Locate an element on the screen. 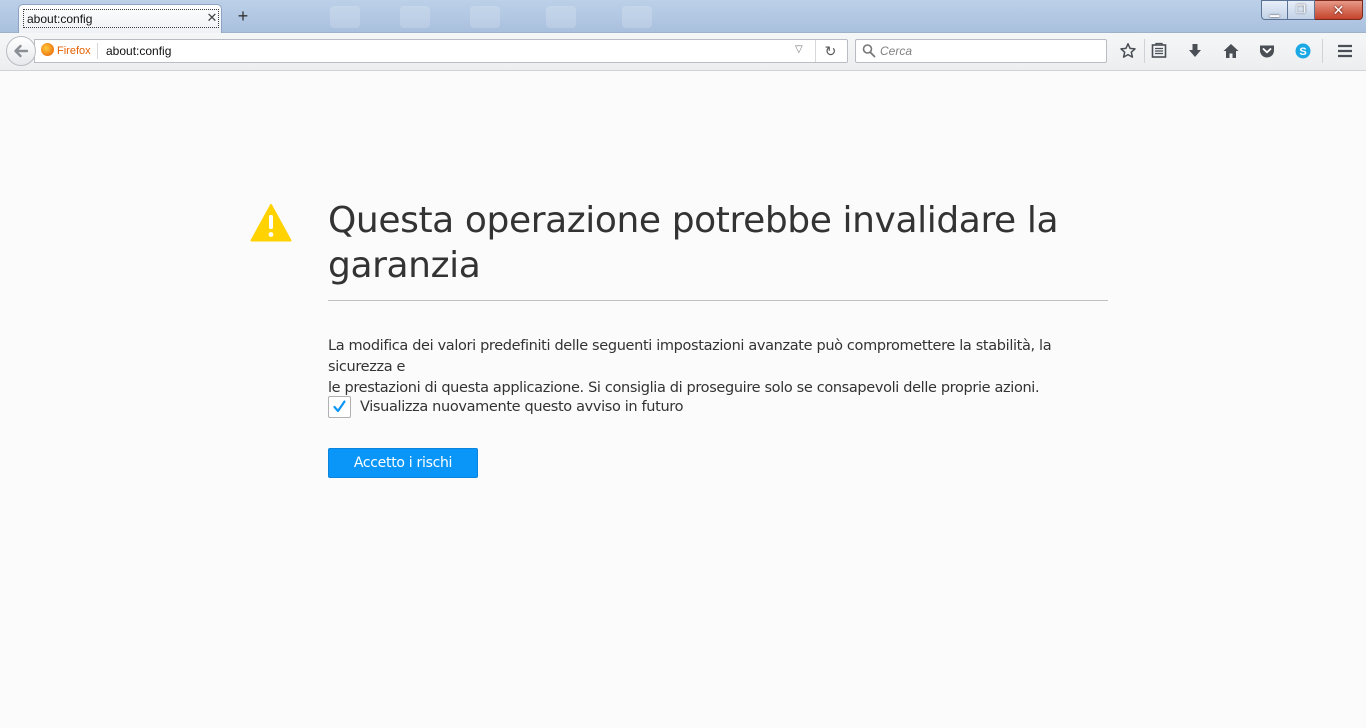 The height and width of the screenshot is (728, 1366). home-button is located at coordinates (1231, 51).